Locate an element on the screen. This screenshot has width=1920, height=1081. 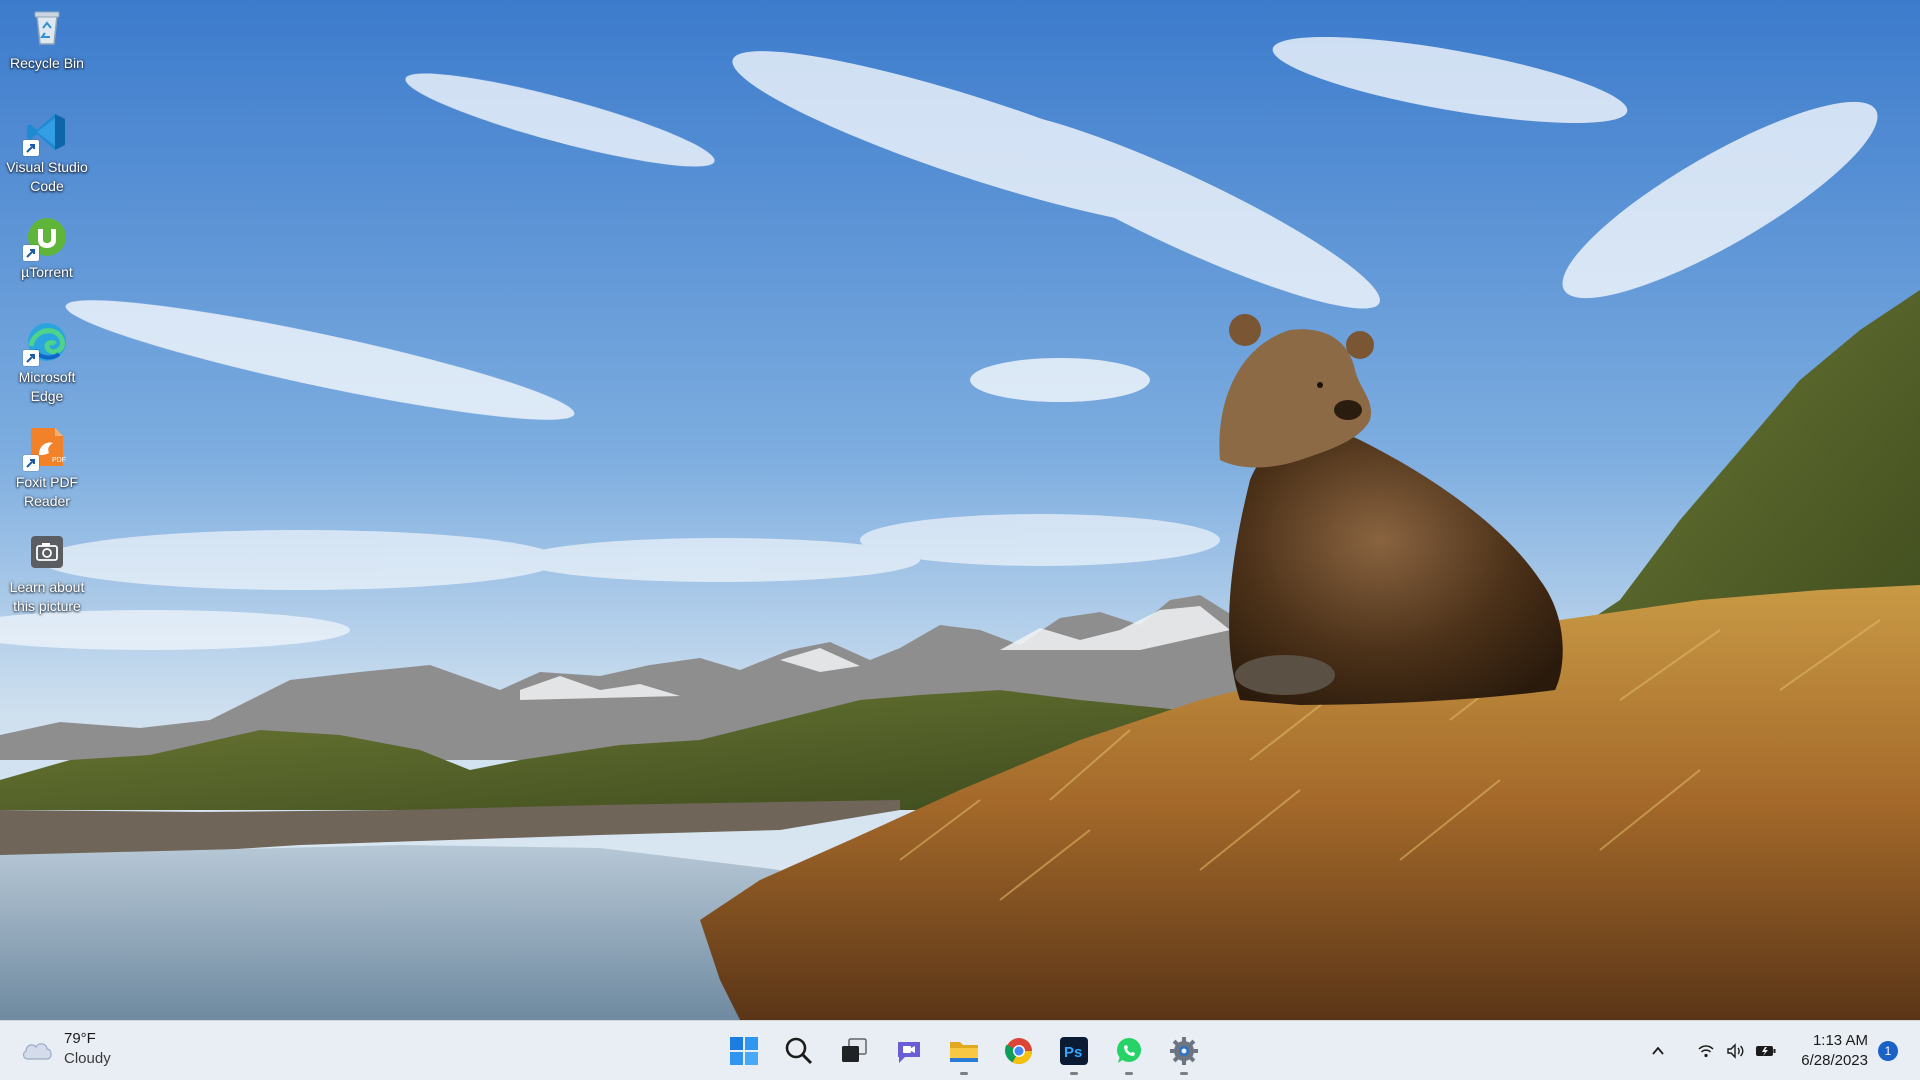
chrome-icon is located at coordinates (1018, 1051).